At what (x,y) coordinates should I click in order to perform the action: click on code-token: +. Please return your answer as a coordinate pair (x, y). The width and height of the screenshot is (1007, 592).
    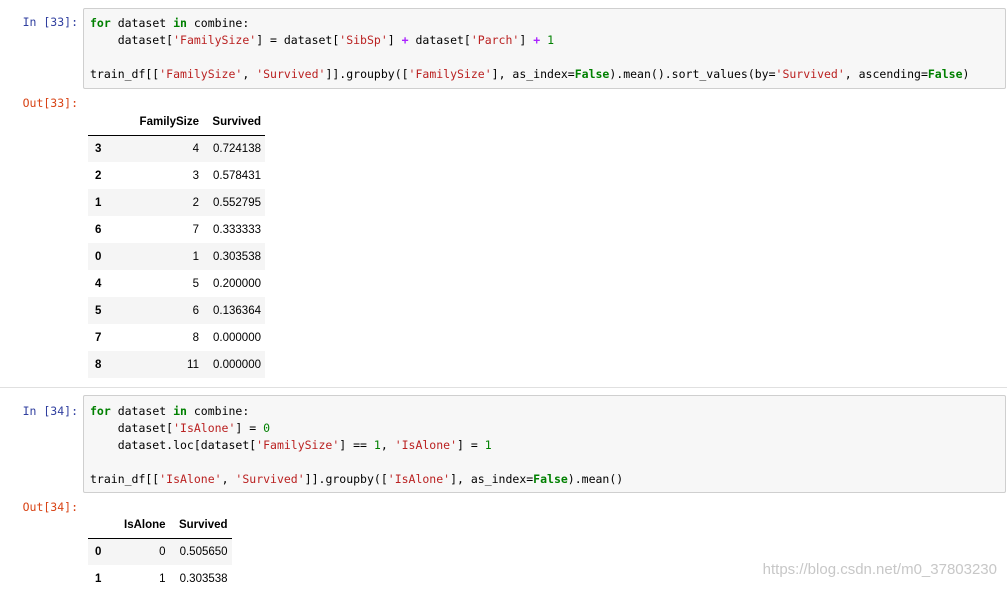
    Looking at the image, I should click on (405, 40).